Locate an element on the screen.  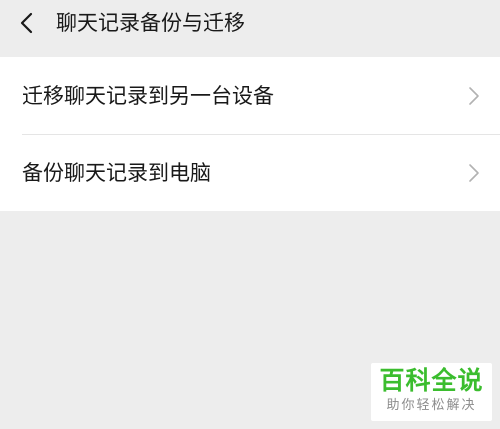
navigation-bar: 聊天记录备份与迁移 is located at coordinates (250, 28).